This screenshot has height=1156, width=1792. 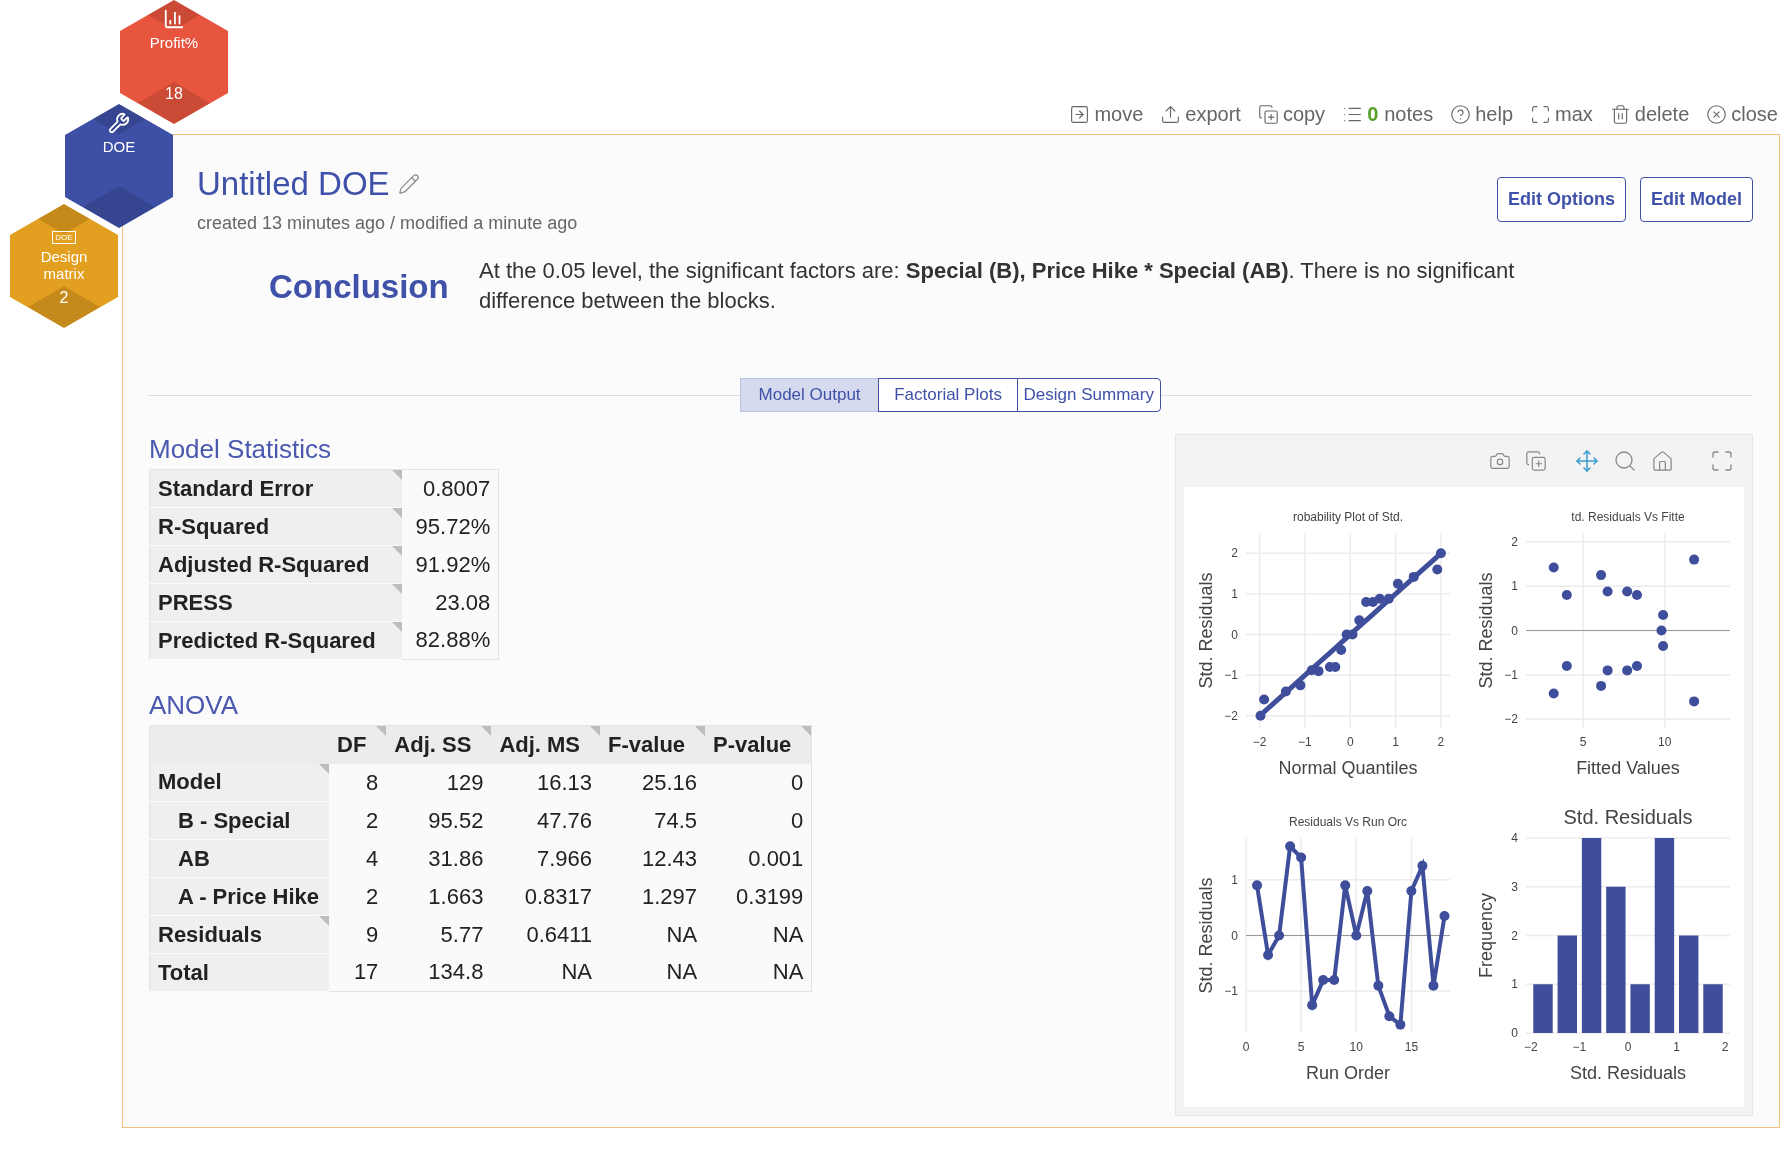 What do you see at coordinates (997, 286) in the screenshot?
I see `conclusion-text: At the 0.05 level, the significant factors are: Special (B), Price Hike * Special (AB). There is no significant difference between the blocks.` at bounding box center [997, 286].